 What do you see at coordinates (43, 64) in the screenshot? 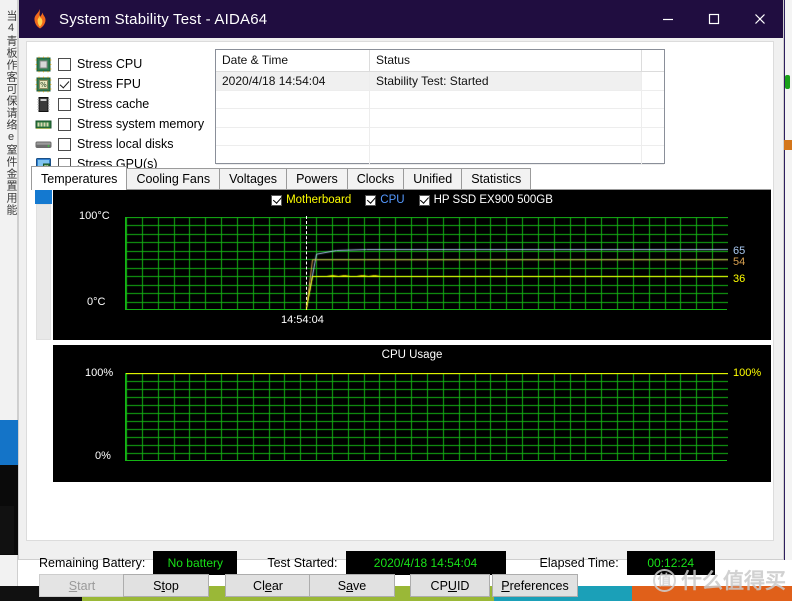
I see `cpu-chip-icon` at bounding box center [43, 64].